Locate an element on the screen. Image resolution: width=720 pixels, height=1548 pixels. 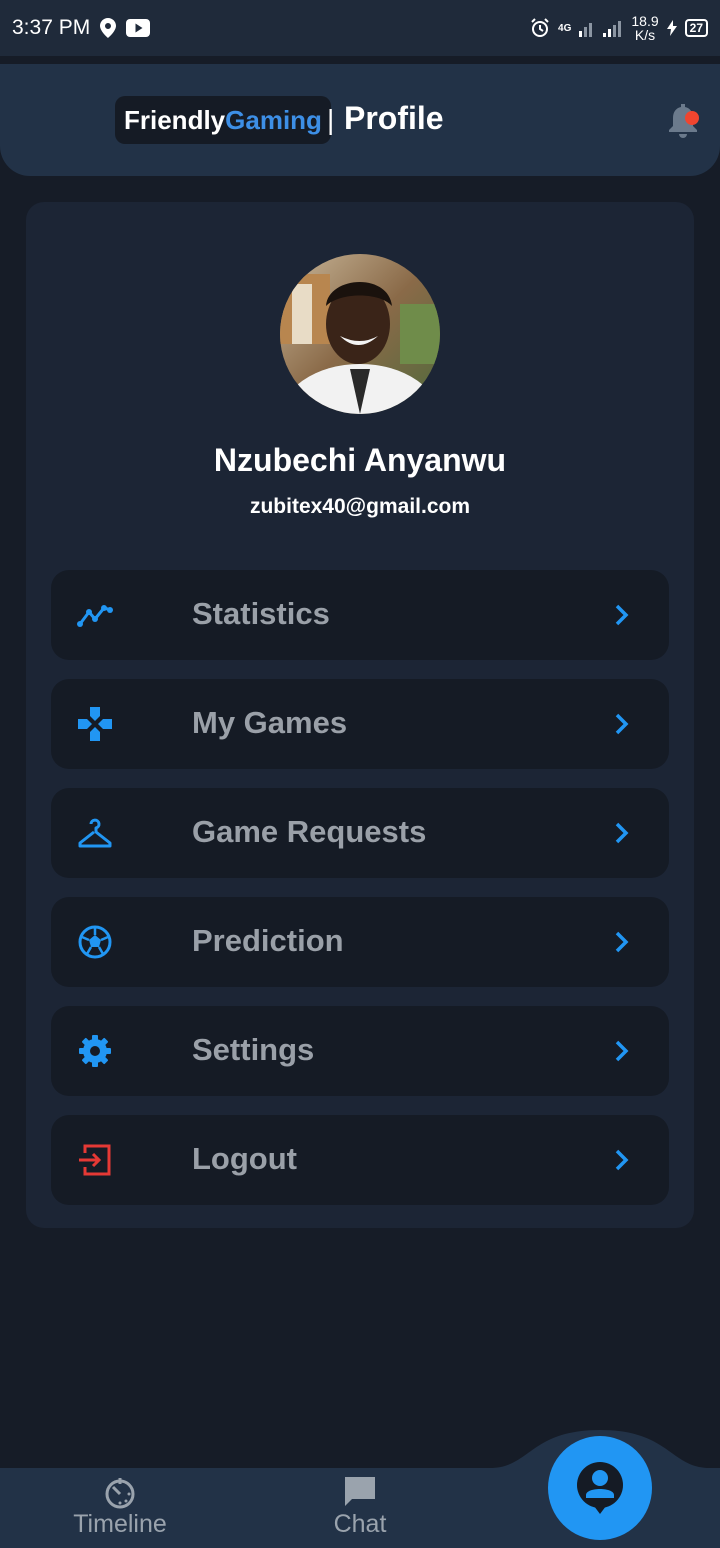
menu-item-prediction: Prediction is located at coordinates (360, 942).